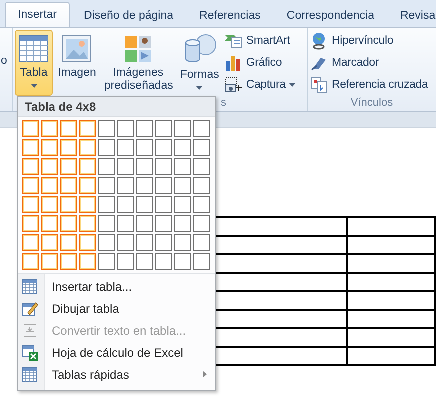  Describe the element at coordinates (138, 63) in the screenshot. I see `ribbon-button: Imágenes prediseñadas` at that location.